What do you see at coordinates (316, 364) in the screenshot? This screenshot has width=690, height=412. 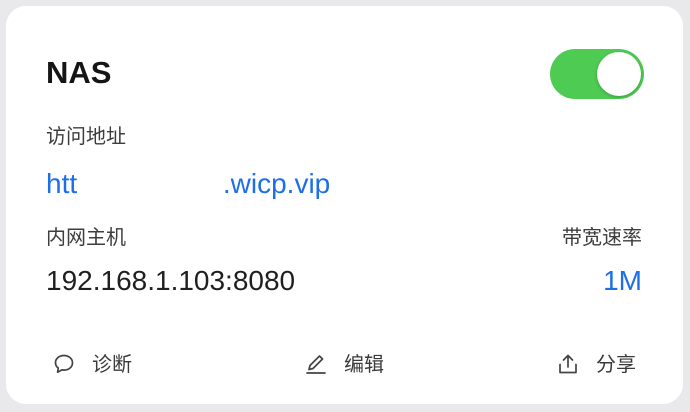 I see `pencil-icon` at bounding box center [316, 364].